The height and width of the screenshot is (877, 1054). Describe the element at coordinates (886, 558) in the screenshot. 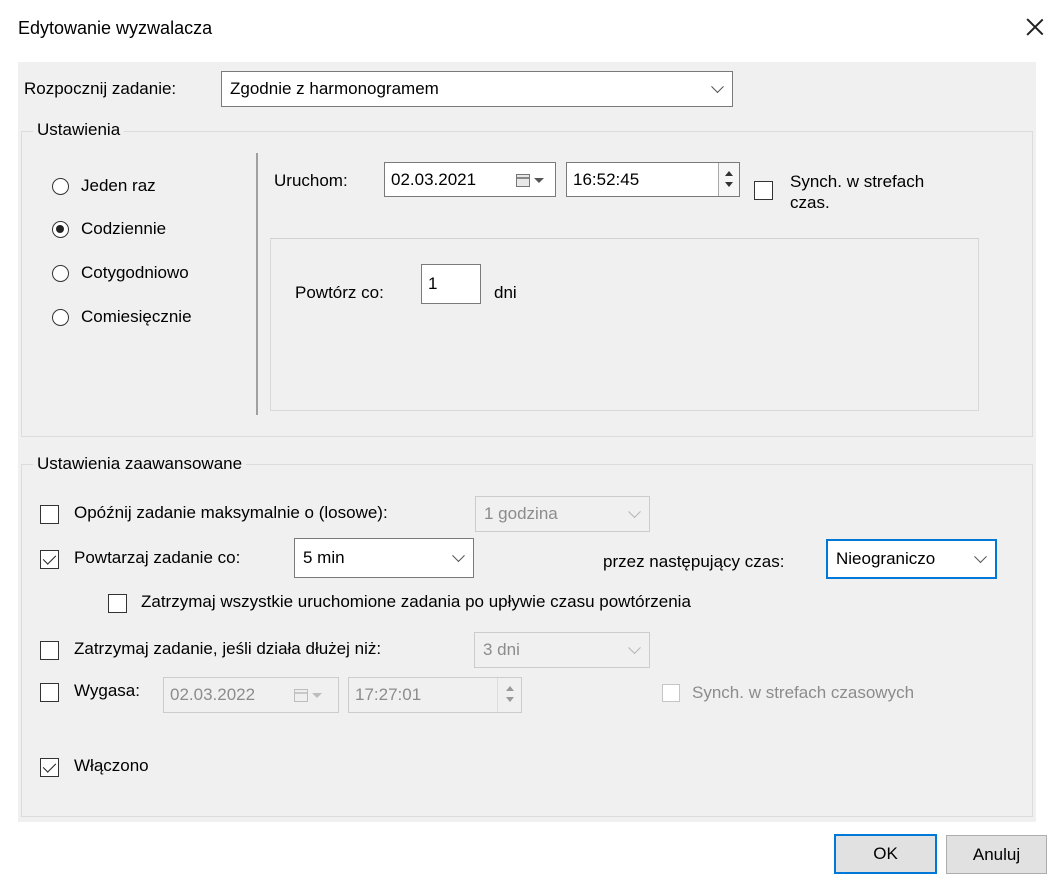

I see `duration-value: Nieograniczo` at that location.